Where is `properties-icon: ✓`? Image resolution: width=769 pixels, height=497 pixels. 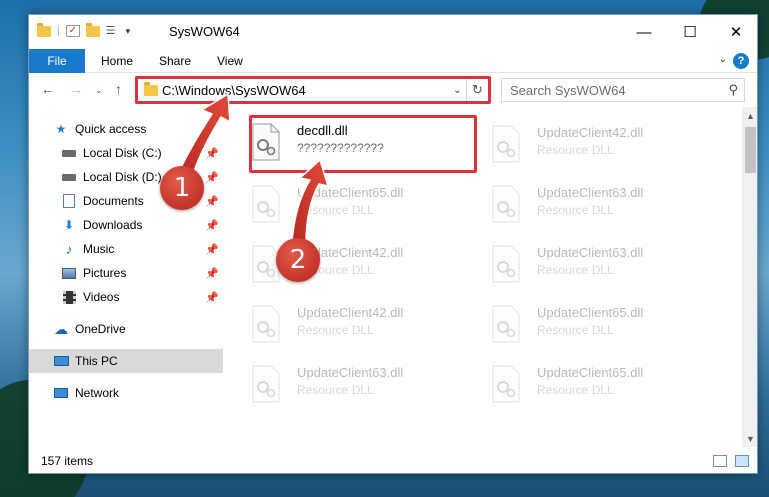
properties-icon: ✓ is located at coordinates (72, 31).